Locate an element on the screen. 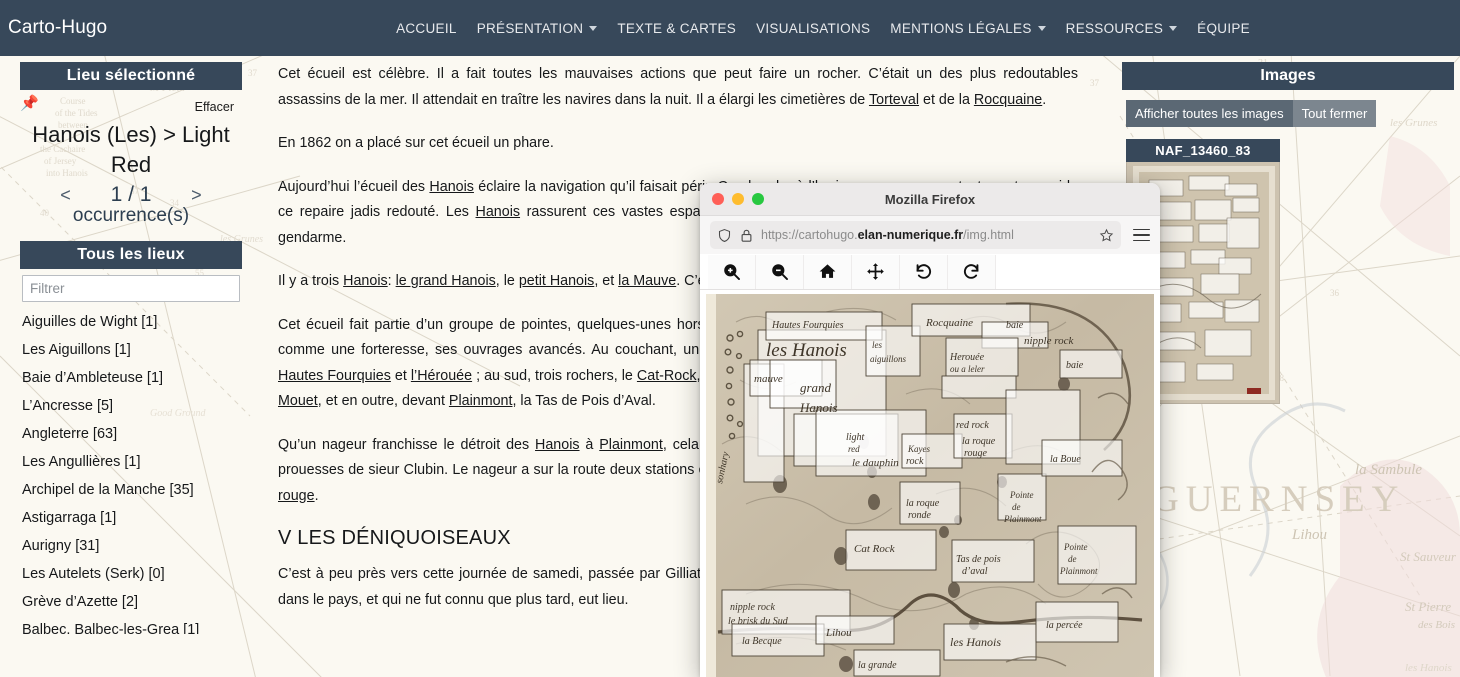  place-link: le grand Hanois is located at coordinates (446, 281).